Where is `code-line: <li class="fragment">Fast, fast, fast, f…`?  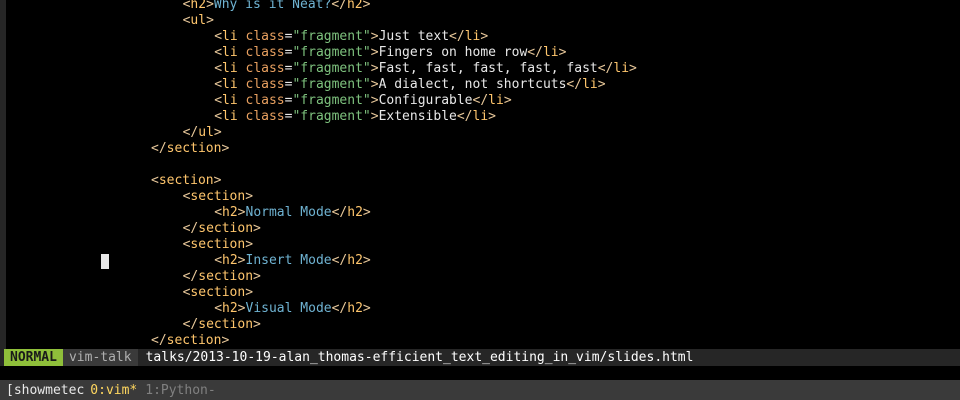
code-line: <li class="fragment">Fast, fast, fast, f… is located at coordinates (483, 69).